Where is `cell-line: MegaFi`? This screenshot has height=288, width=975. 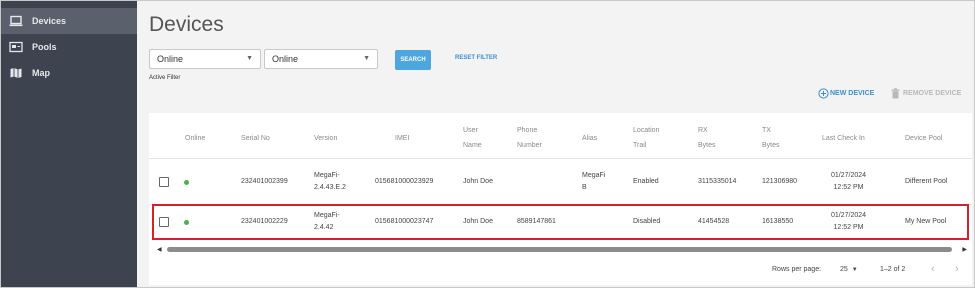
cell-line: MegaFi is located at coordinates (594, 175).